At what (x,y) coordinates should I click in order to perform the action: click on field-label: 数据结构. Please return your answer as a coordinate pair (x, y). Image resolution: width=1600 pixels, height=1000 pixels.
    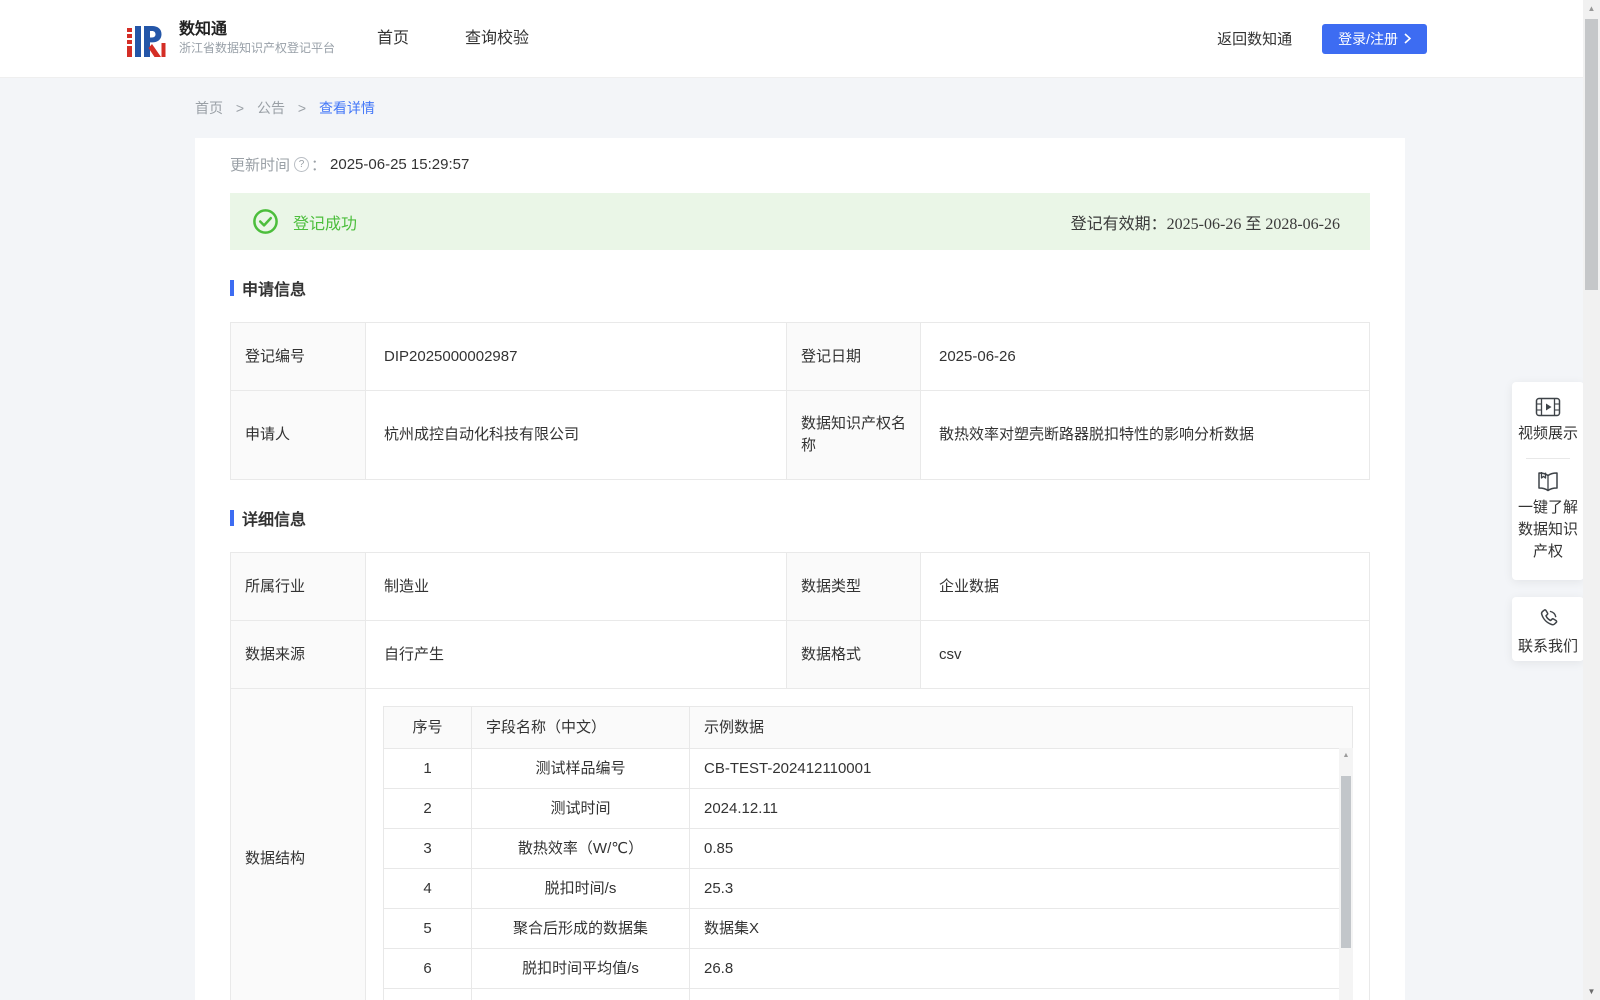
    Looking at the image, I should click on (298, 844).